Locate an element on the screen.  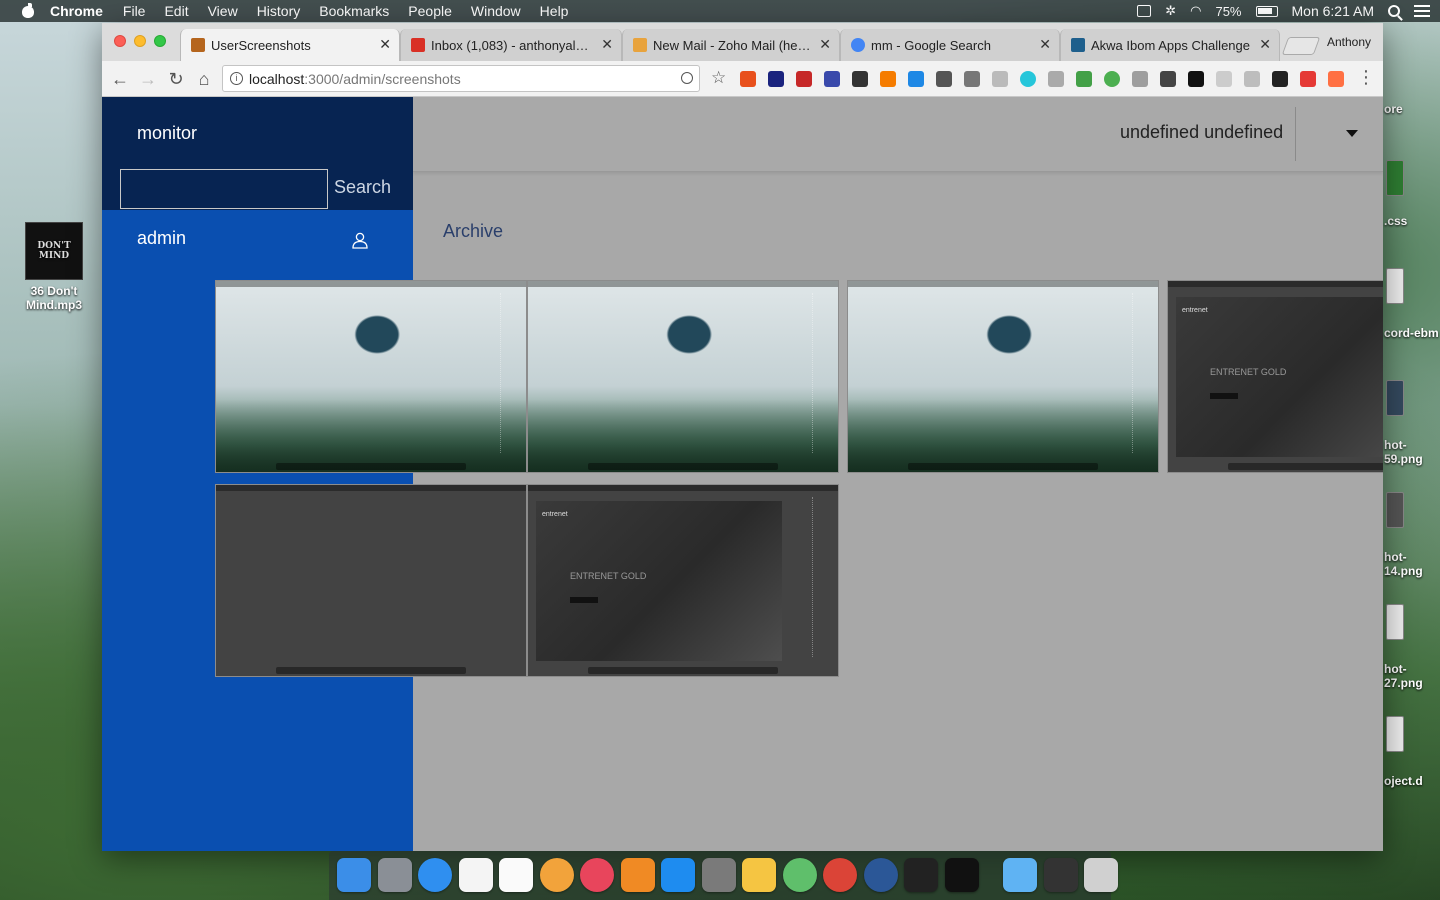
ibooks-icon is located at coordinates (637, 875).